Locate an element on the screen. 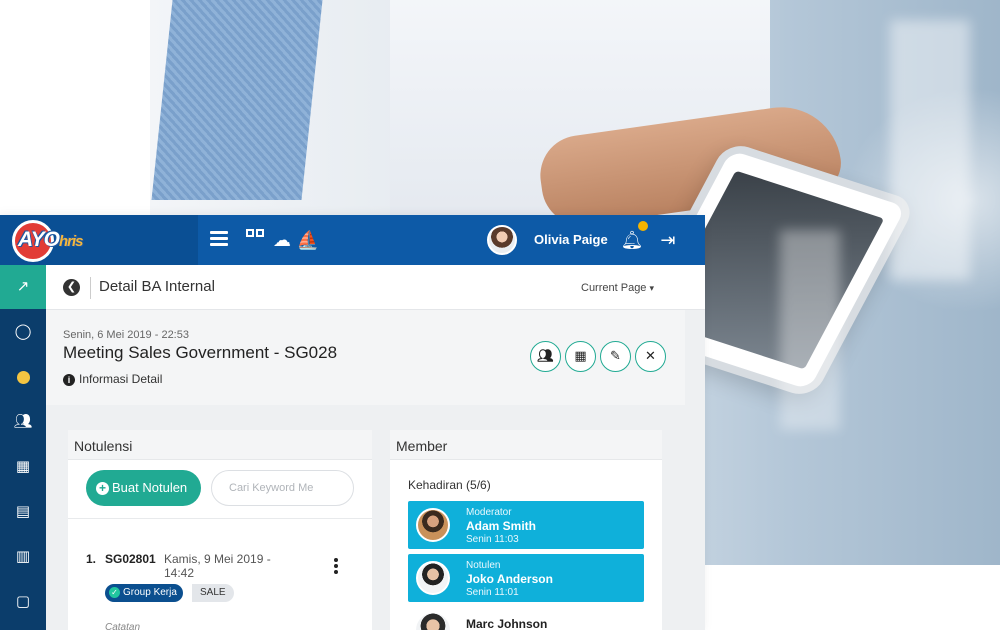 Image resolution: width=1000 pixels, height=630 pixels. calculator-icon: ▦ is located at coordinates (23, 467).